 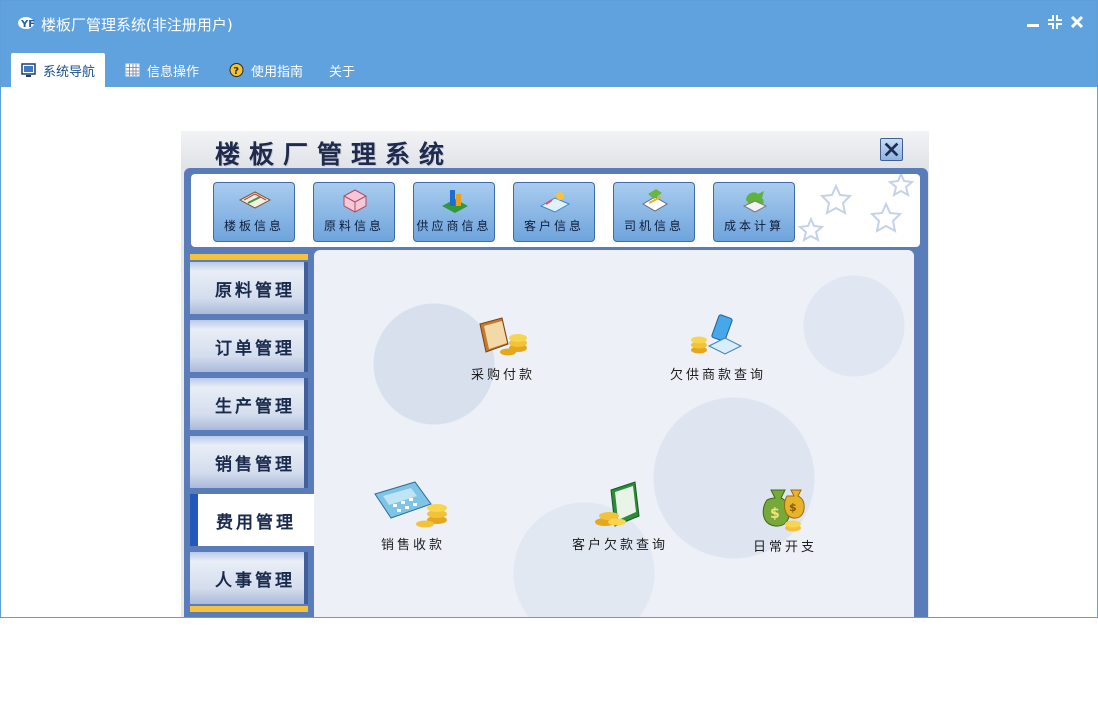 I want to click on grid-icon, so click(x=132, y=70).